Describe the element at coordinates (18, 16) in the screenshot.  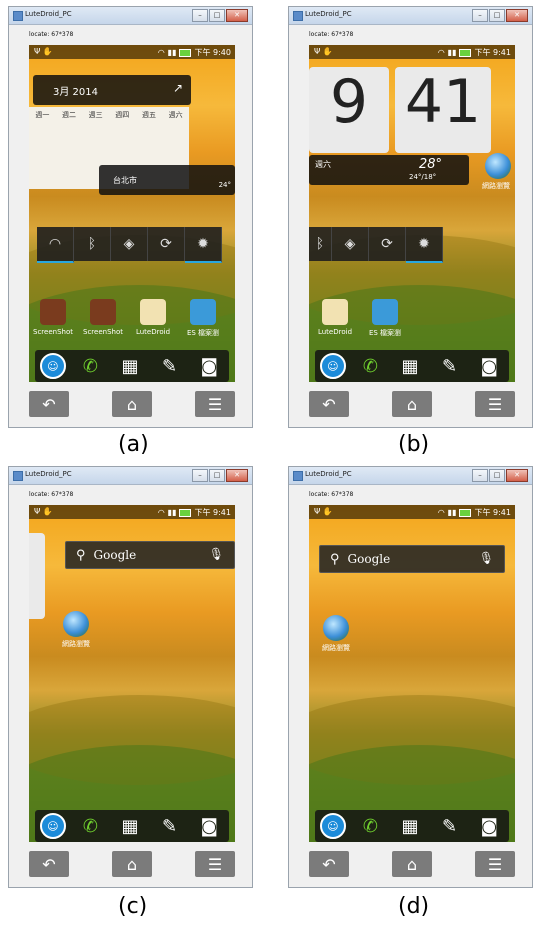
I see `app-icon` at that location.